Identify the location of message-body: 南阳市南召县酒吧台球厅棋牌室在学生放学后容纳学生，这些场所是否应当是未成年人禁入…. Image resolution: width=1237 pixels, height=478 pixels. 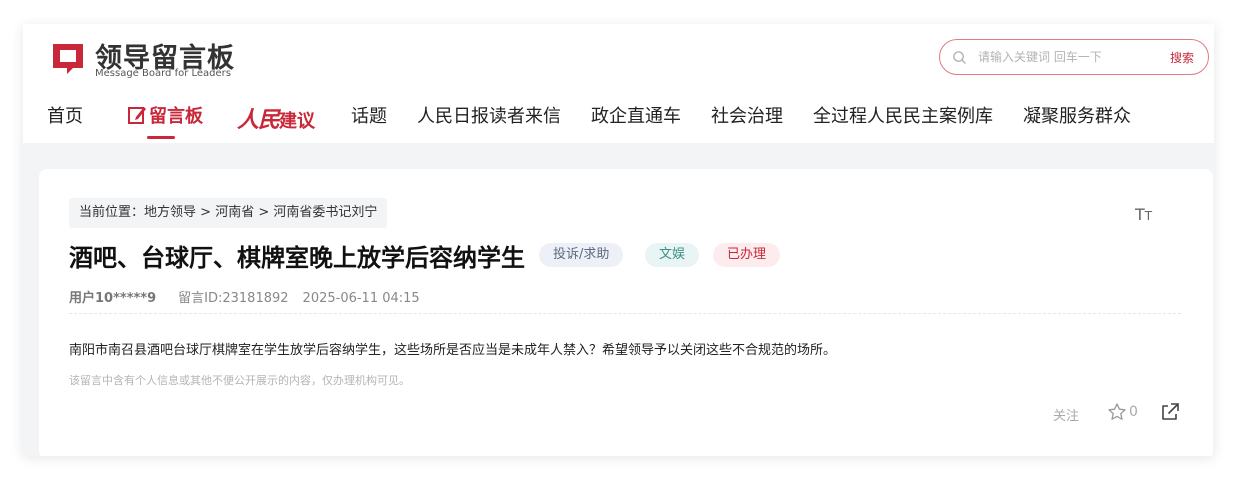
(453, 350).